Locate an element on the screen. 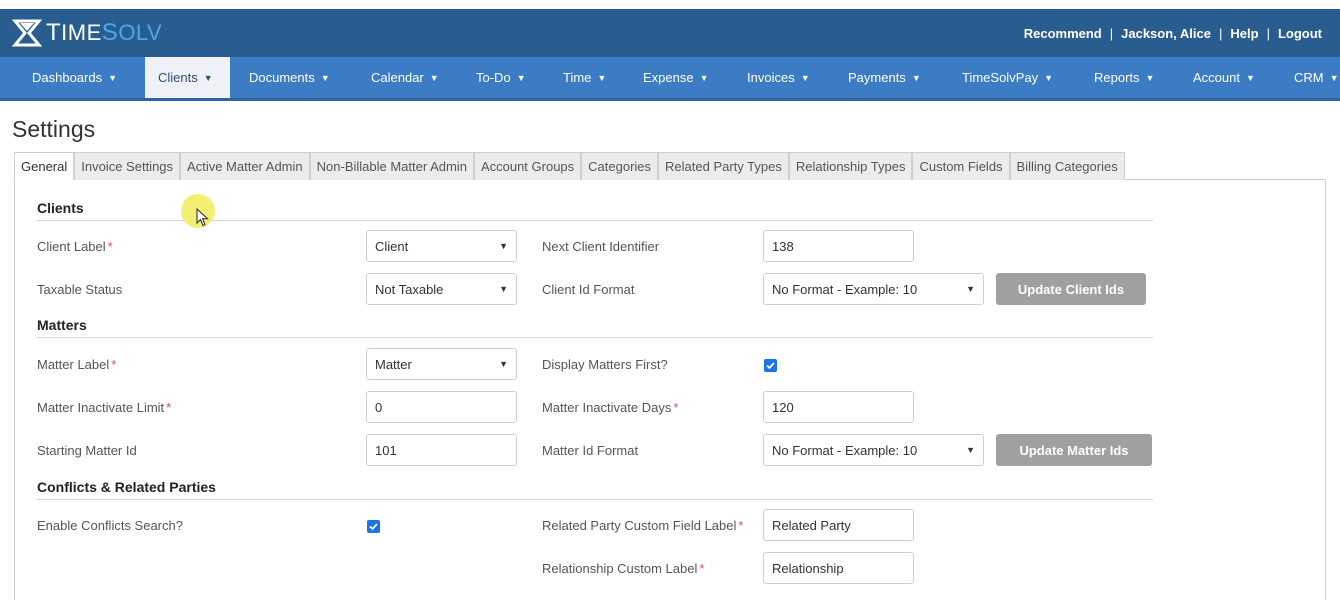 The image size is (1340, 600). tab-related-party-types: Related Party Types is located at coordinates (723, 166).